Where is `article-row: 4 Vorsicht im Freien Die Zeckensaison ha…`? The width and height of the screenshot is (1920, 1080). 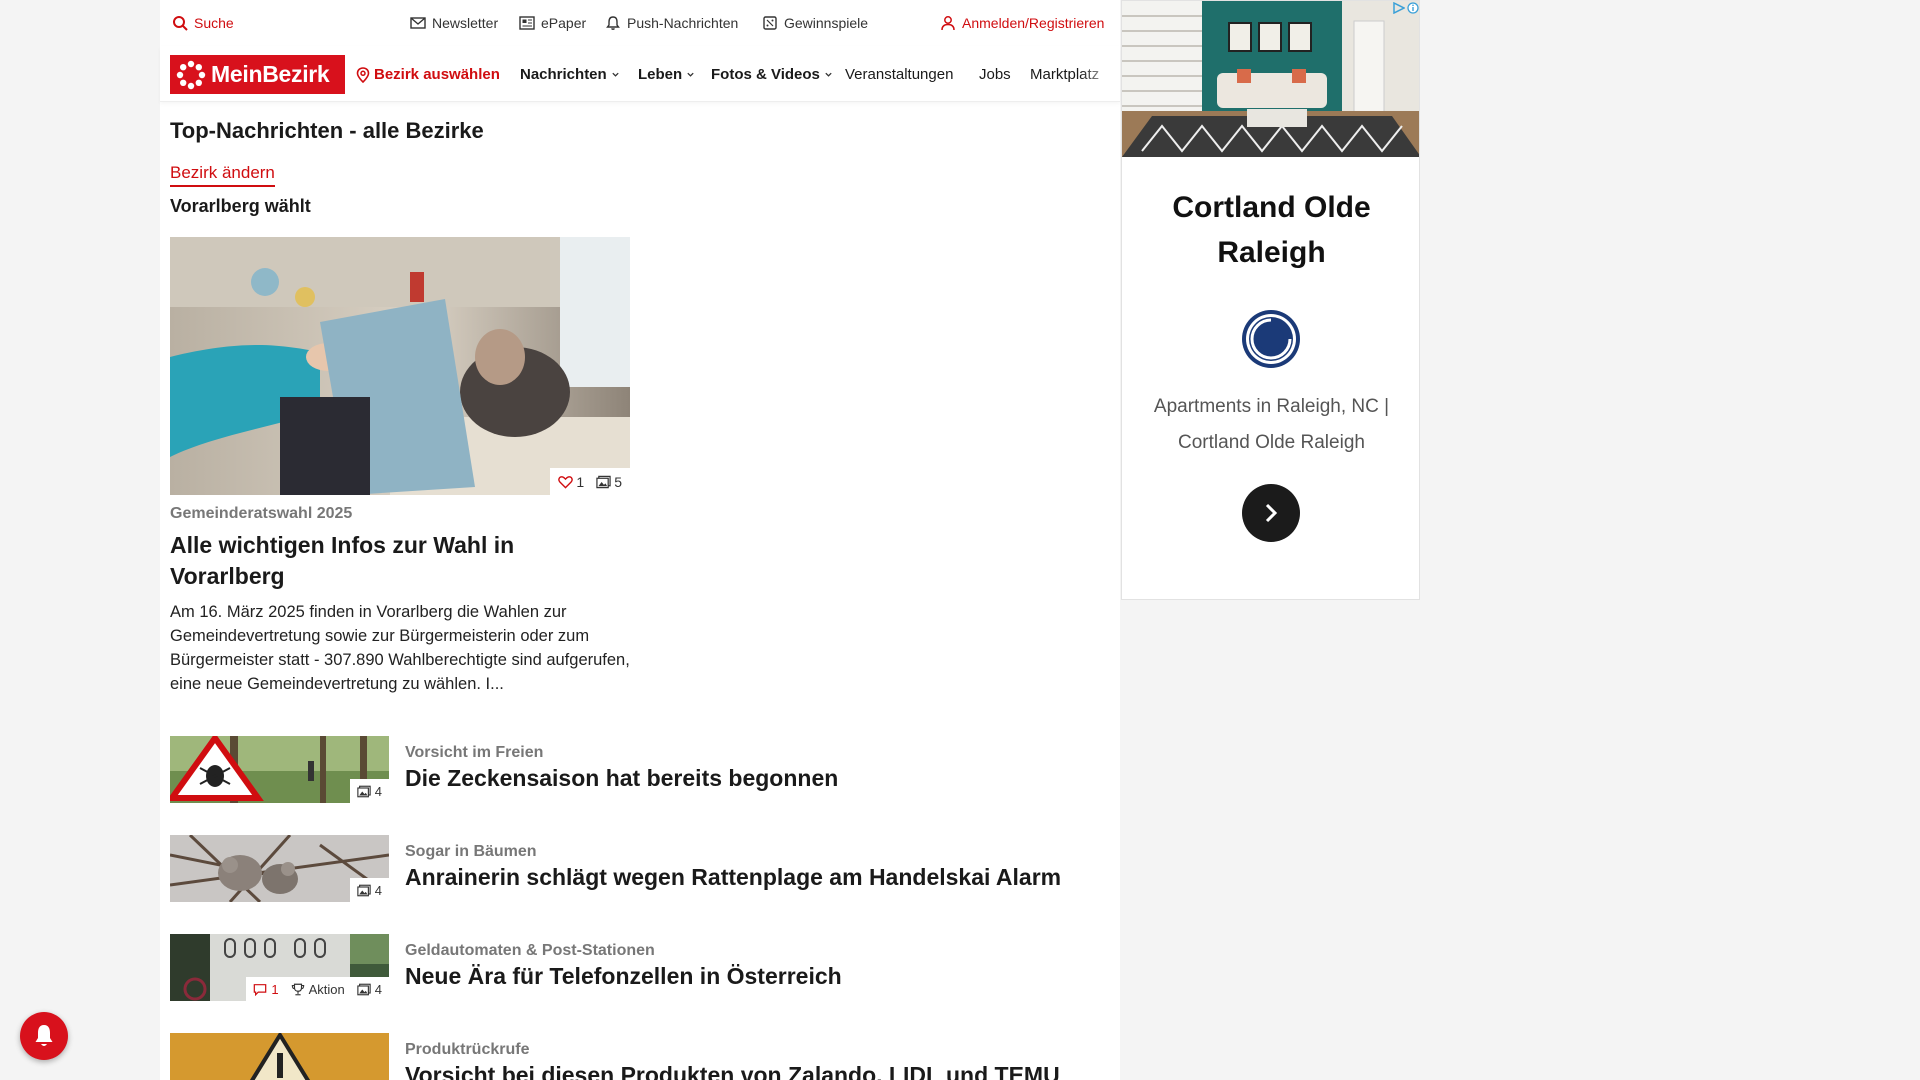
article-row: 4 Vorsicht im Freien Die Zeckensaison ha… is located at coordinates (640, 770).